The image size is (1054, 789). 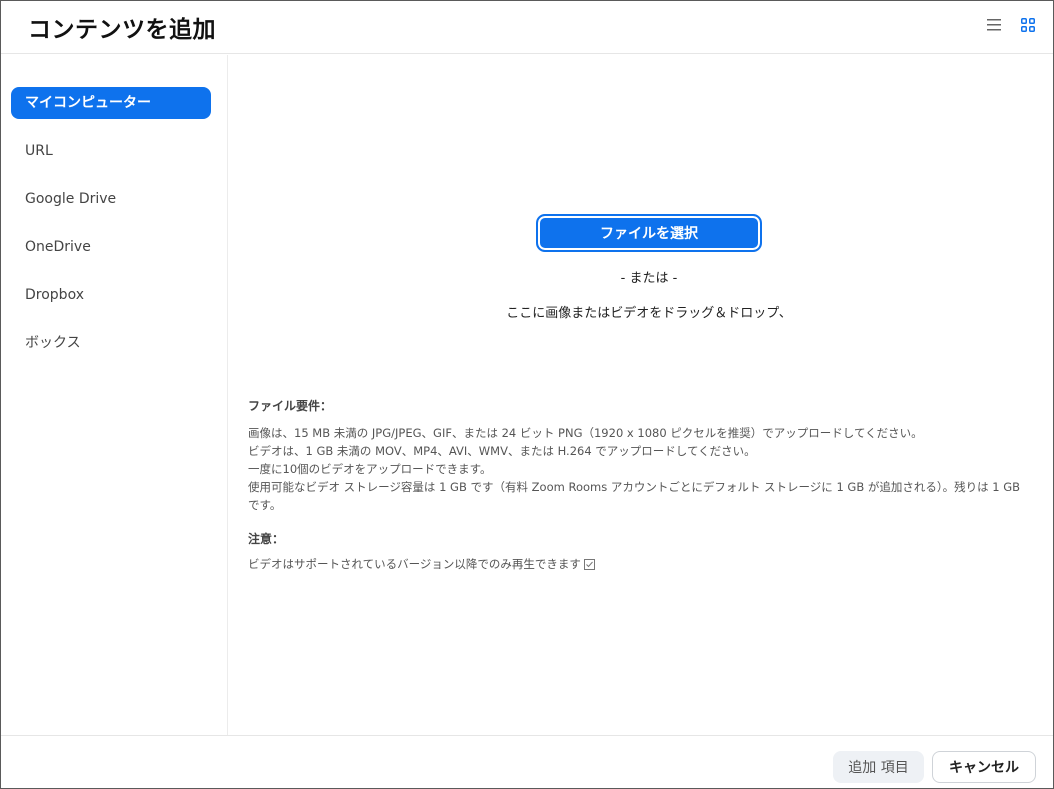 I want to click on sidebar-item-onedrive: OneDrive, so click(x=111, y=247).